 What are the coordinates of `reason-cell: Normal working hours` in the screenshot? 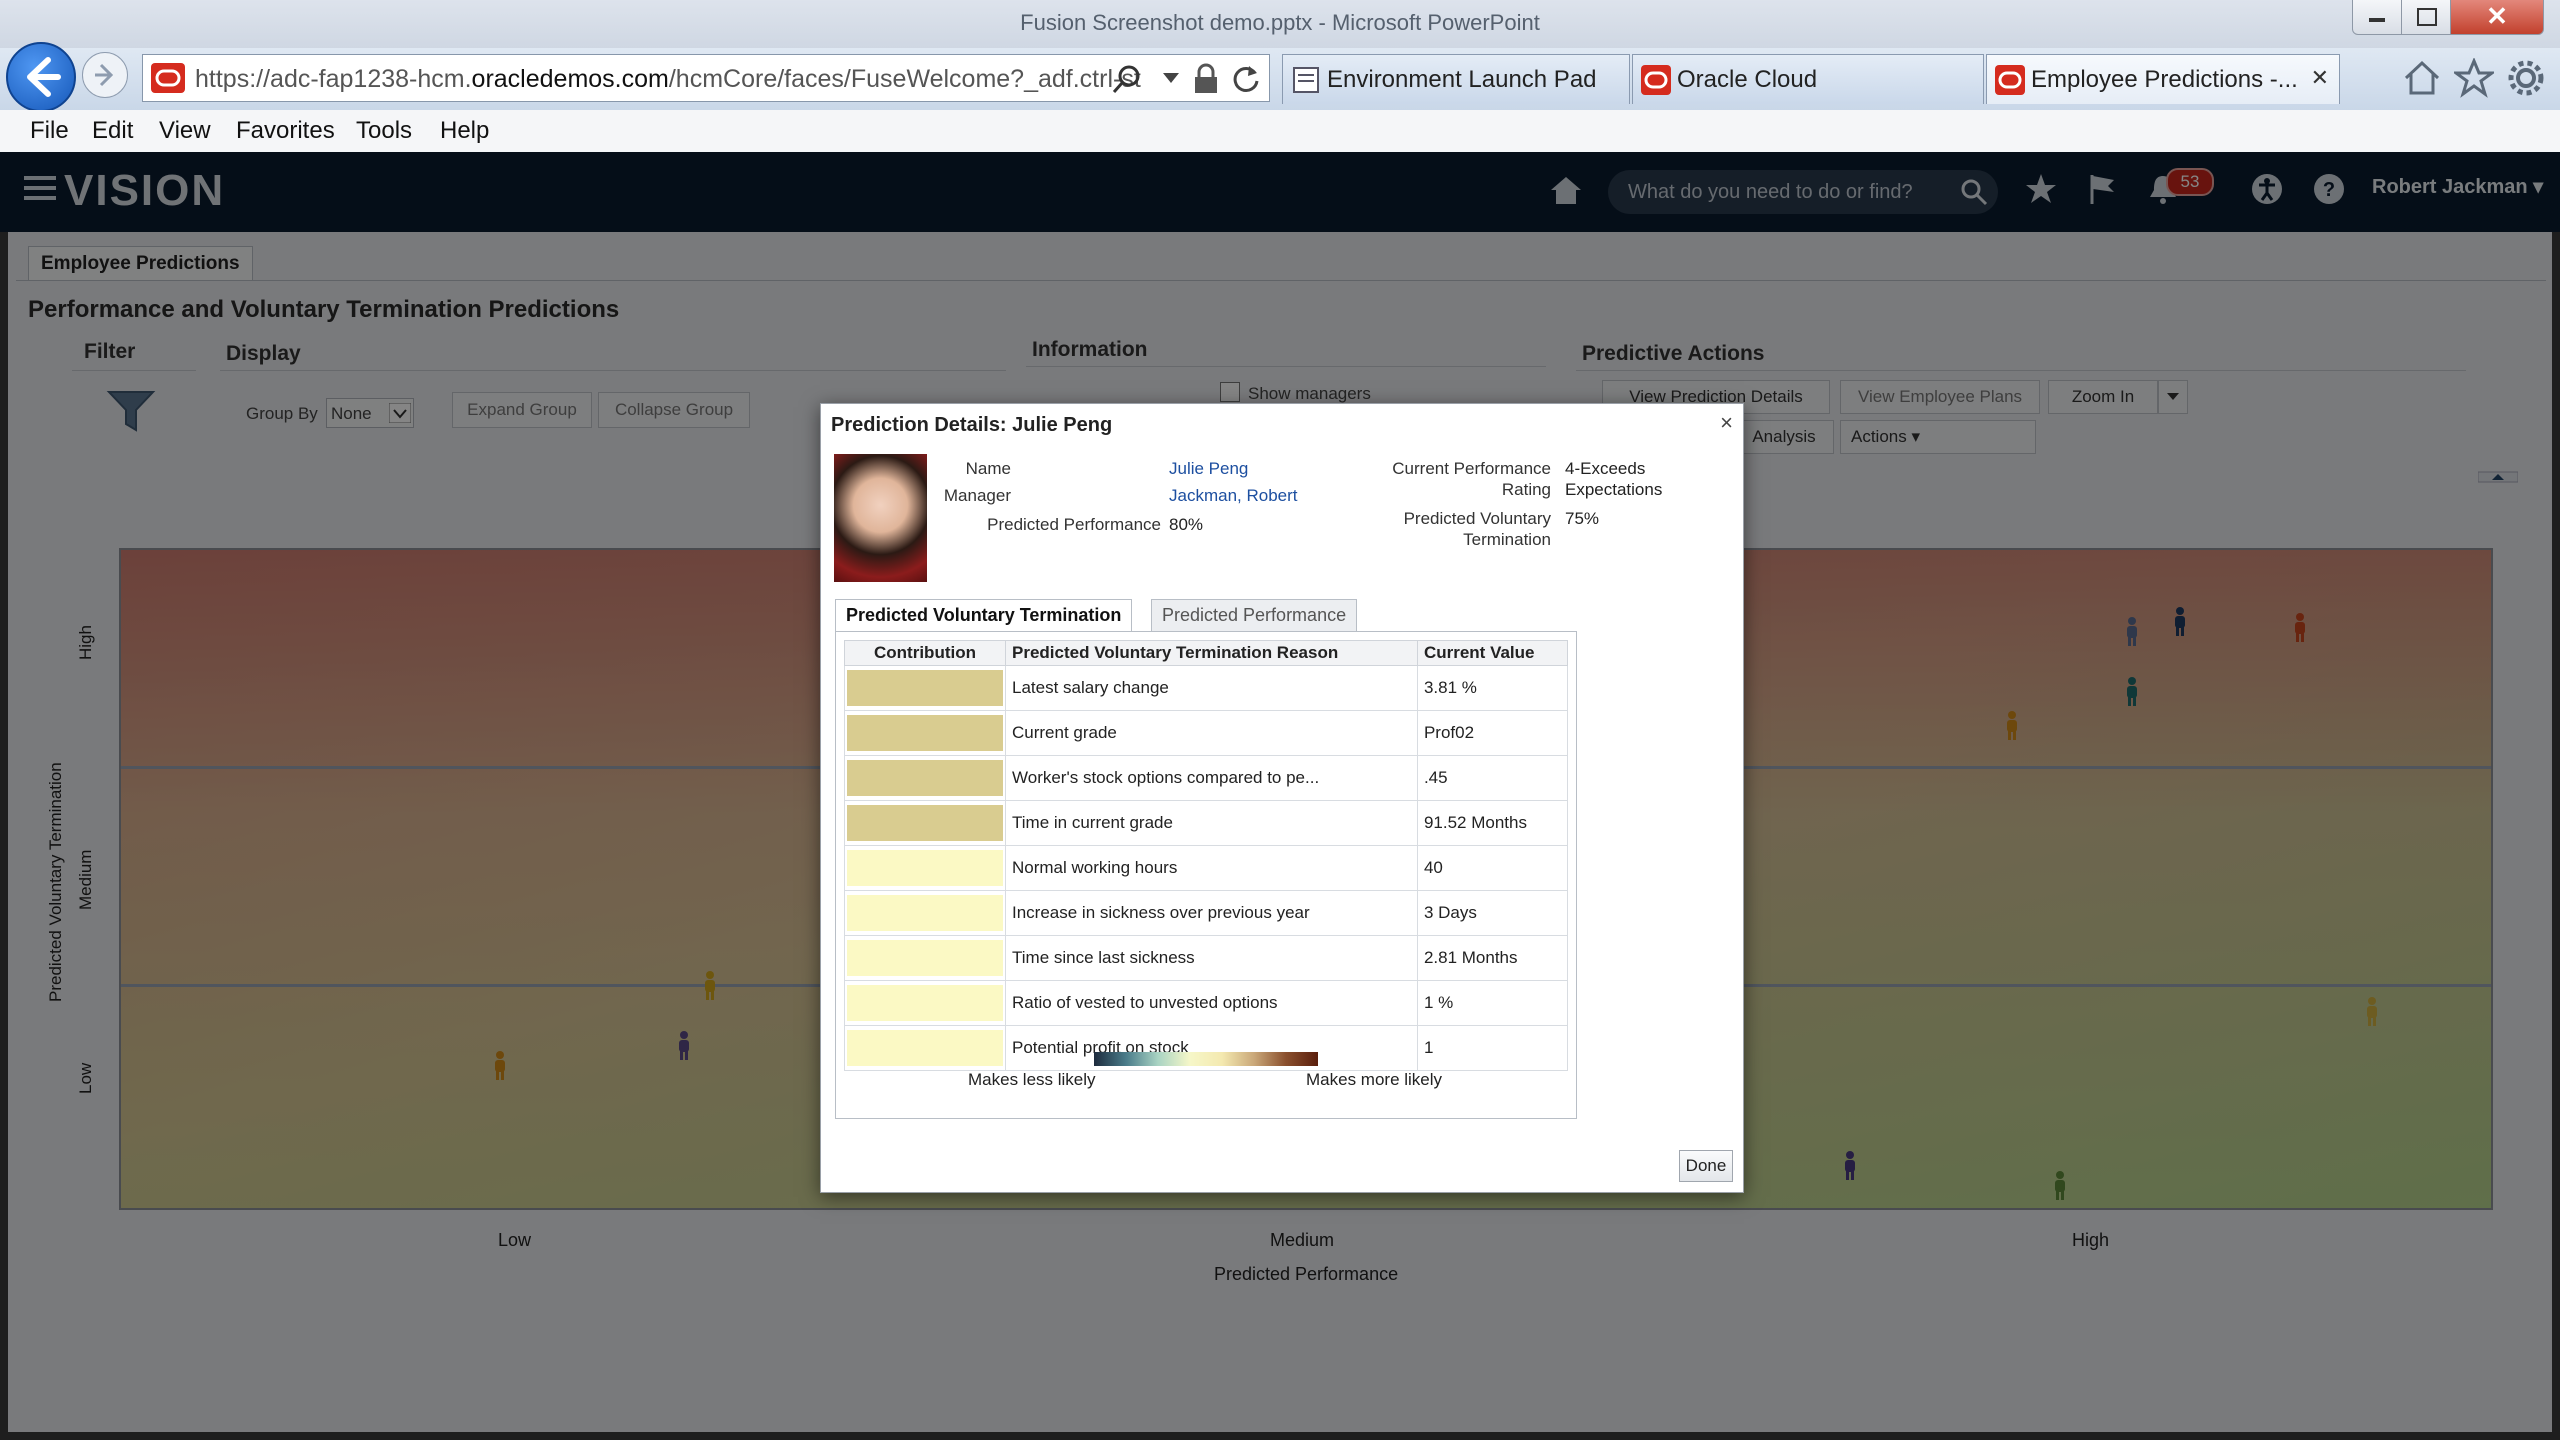 It's located at (1211, 868).